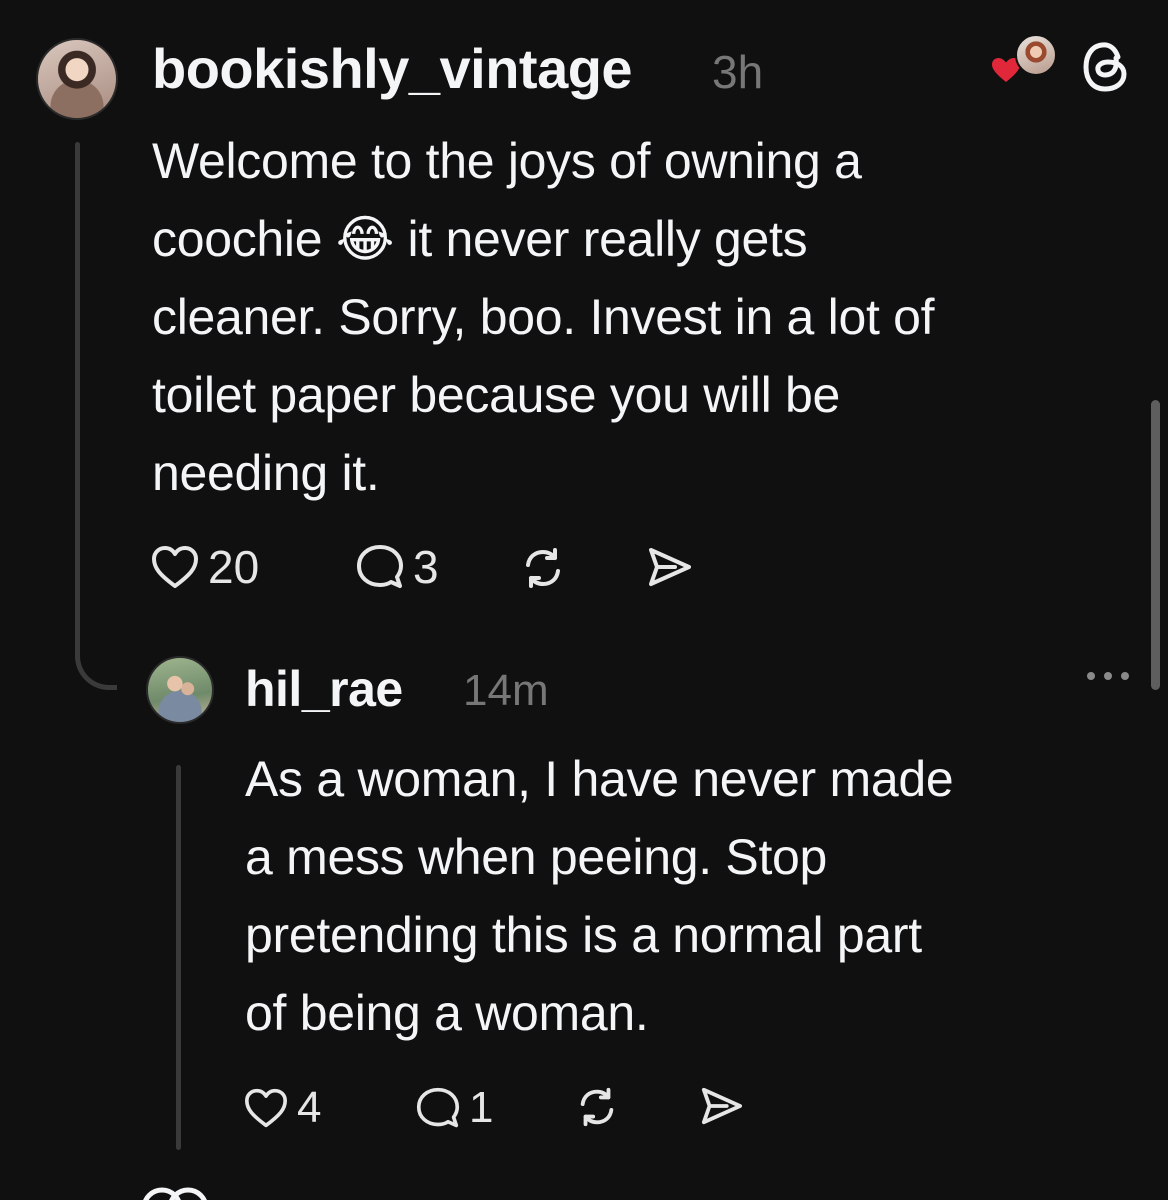  I want to click on like-count: 20, so click(234, 567).